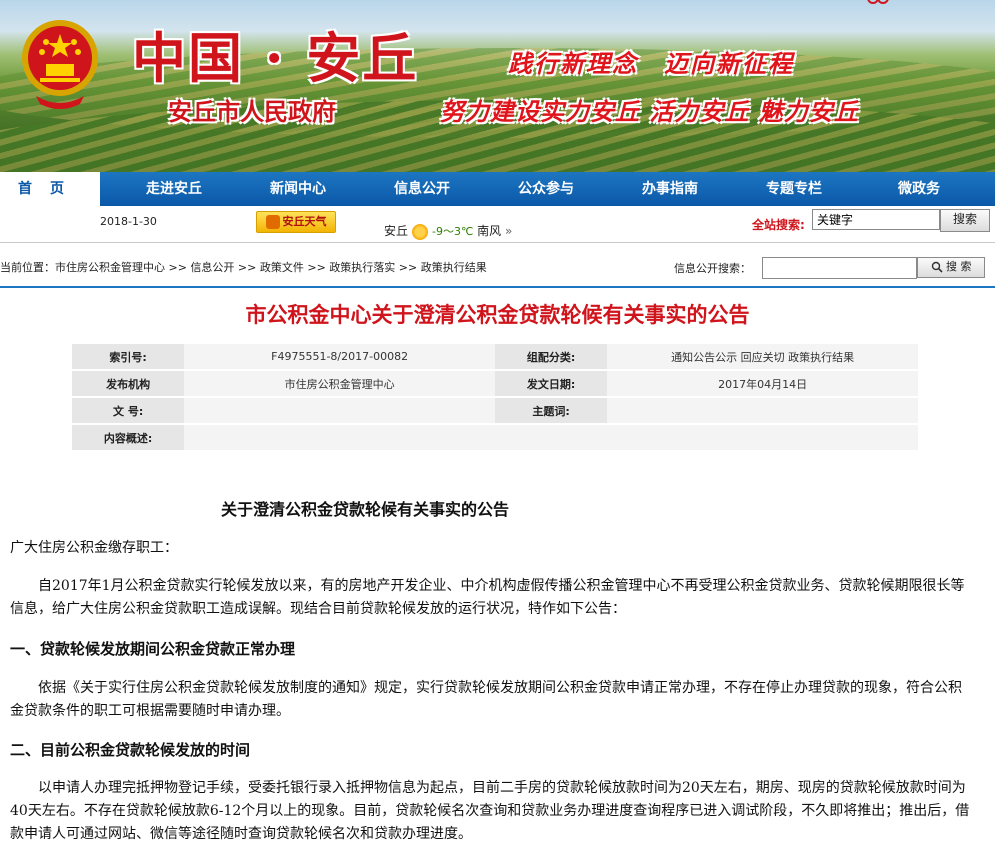 The width and height of the screenshot is (995, 867). What do you see at coordinates (762, 410) in the screenshot?
I see `meta-subject-value` at bounding box center [762, 410].